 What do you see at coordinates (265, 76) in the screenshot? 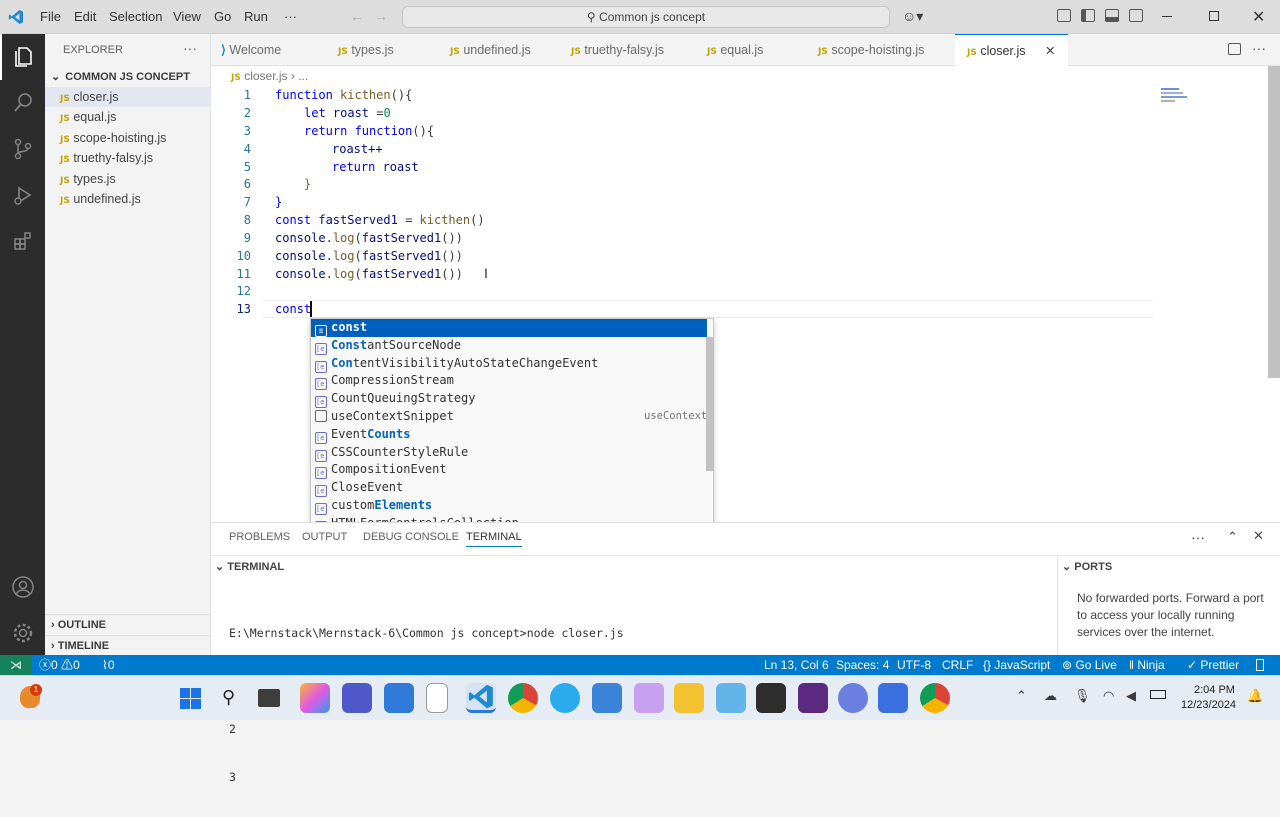
I see `breadcrumb-file: closer.js` at bounding box center [265, 76].